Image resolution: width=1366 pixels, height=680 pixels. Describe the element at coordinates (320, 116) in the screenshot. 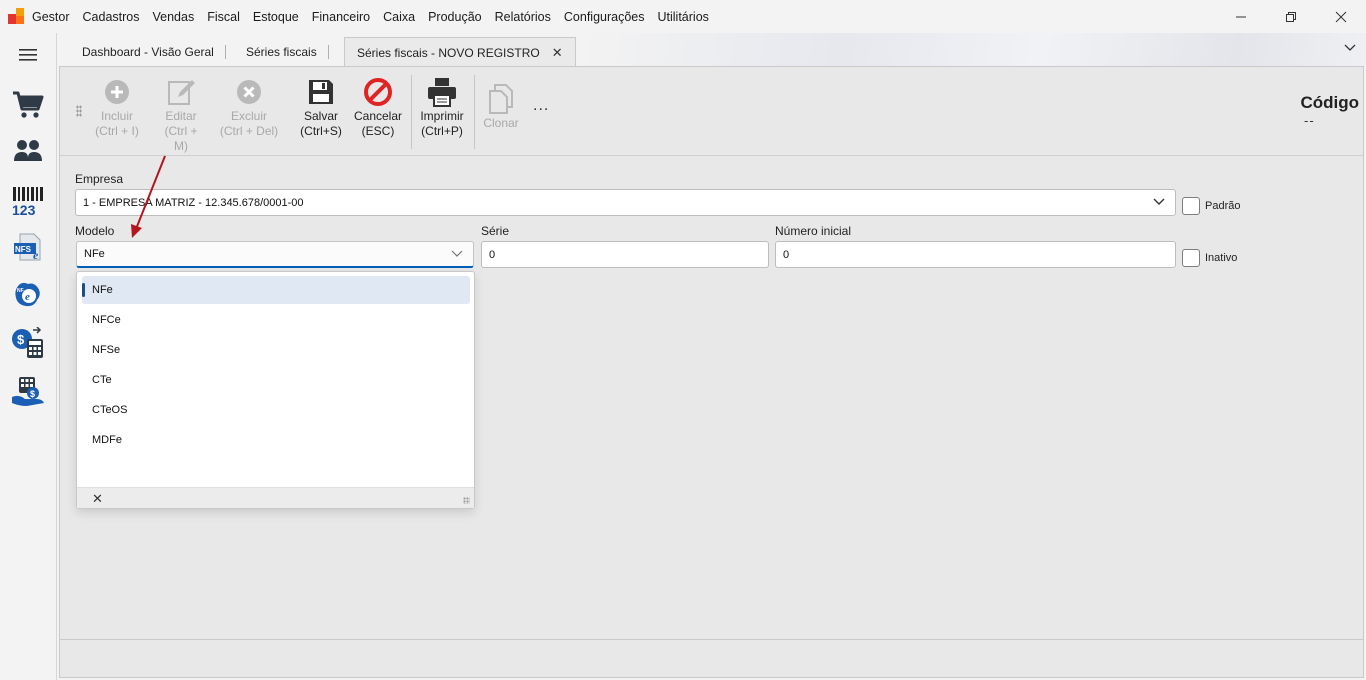

I see `salvar-label: Salvar` at that location.